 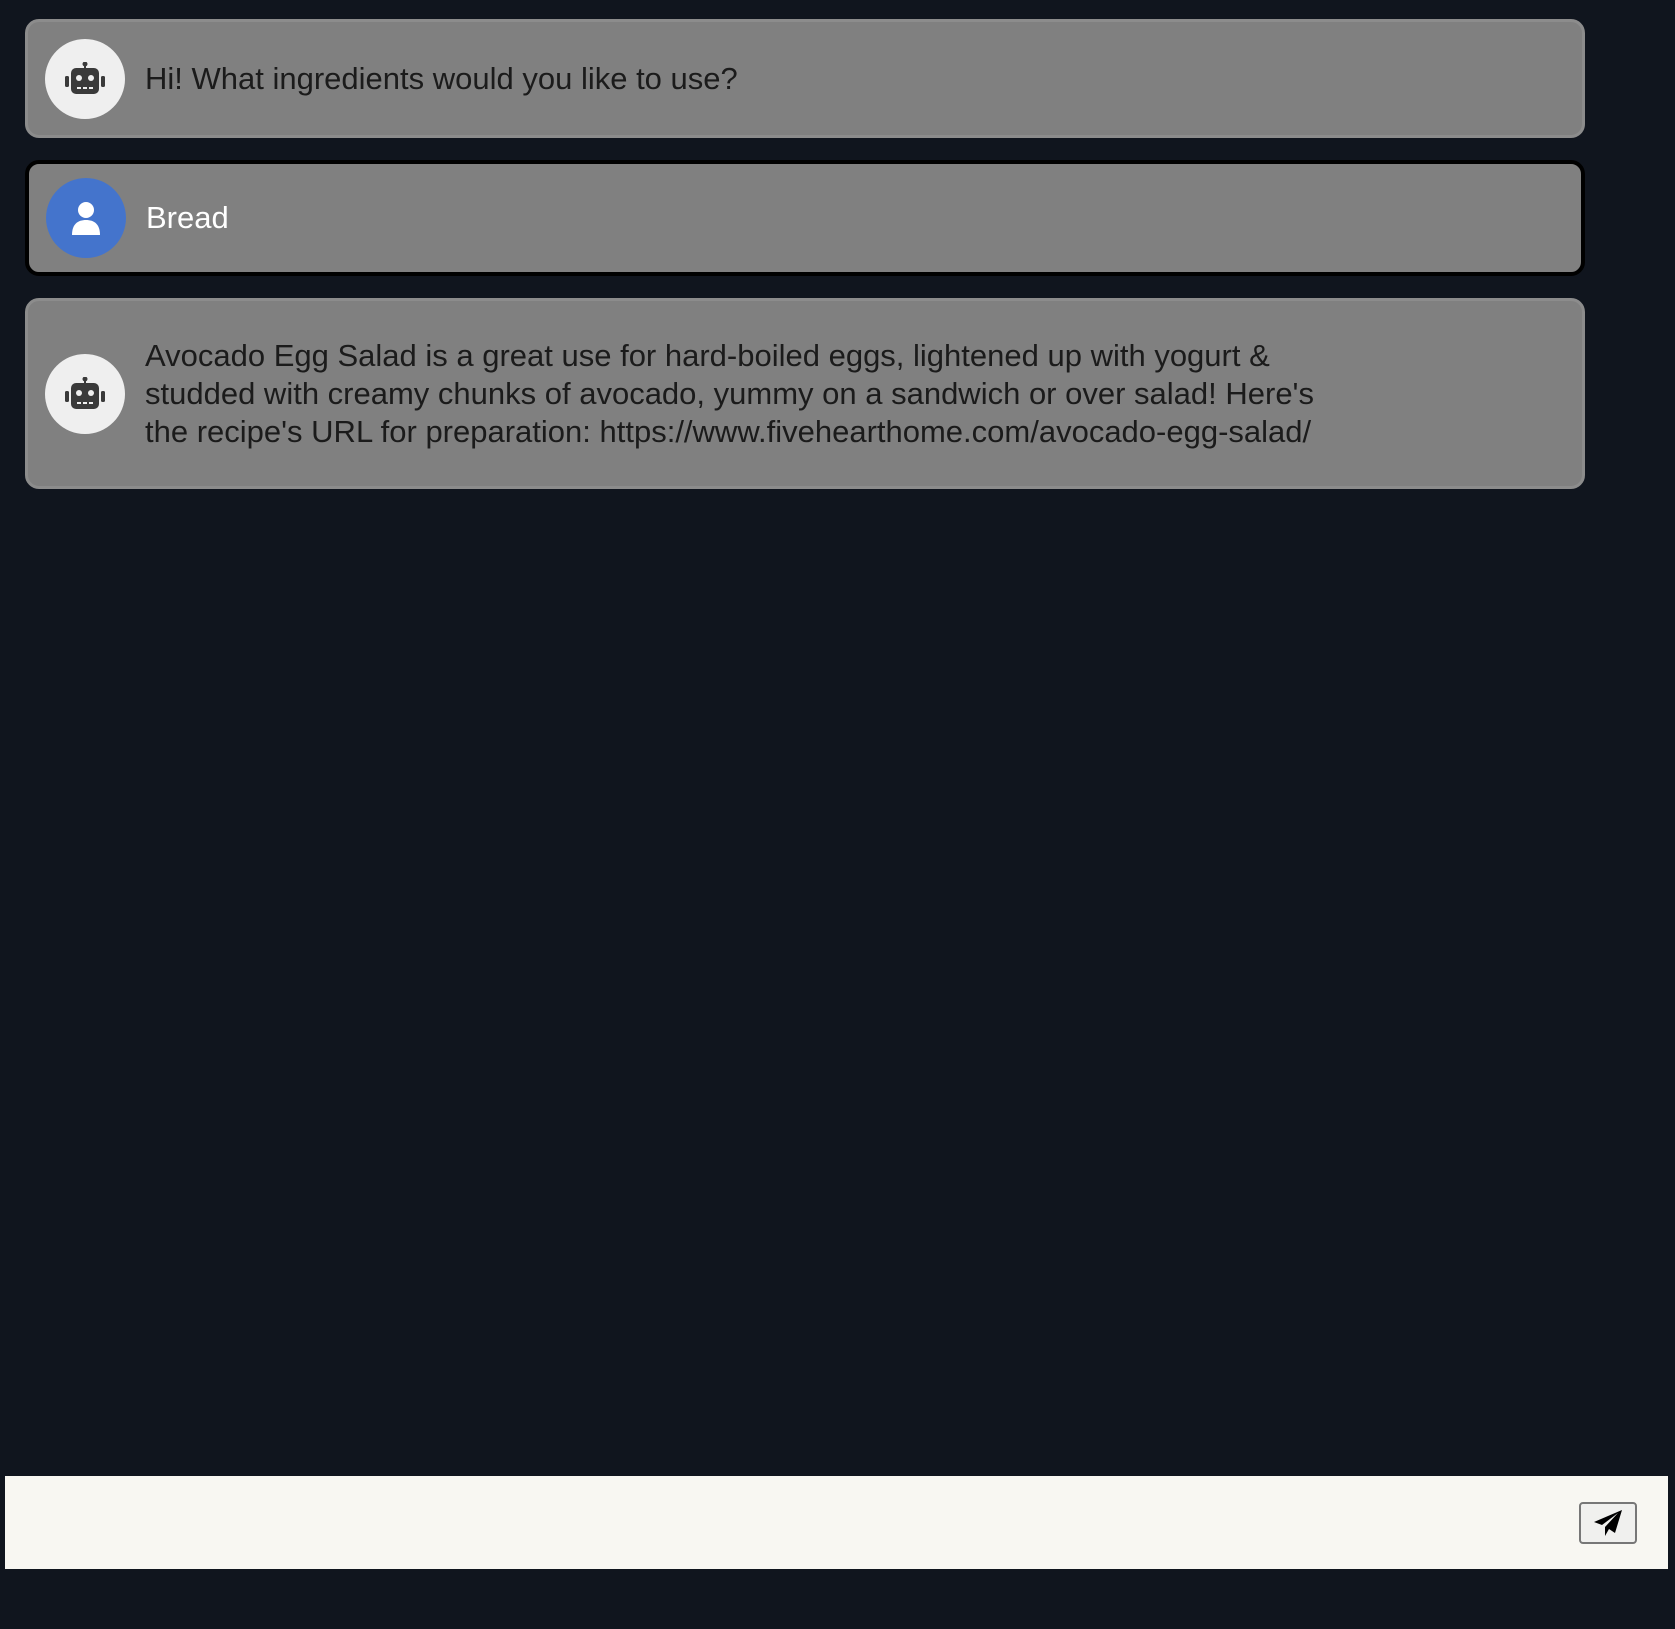 I want to click on message-text: Bread, so click(x=187, y=217).